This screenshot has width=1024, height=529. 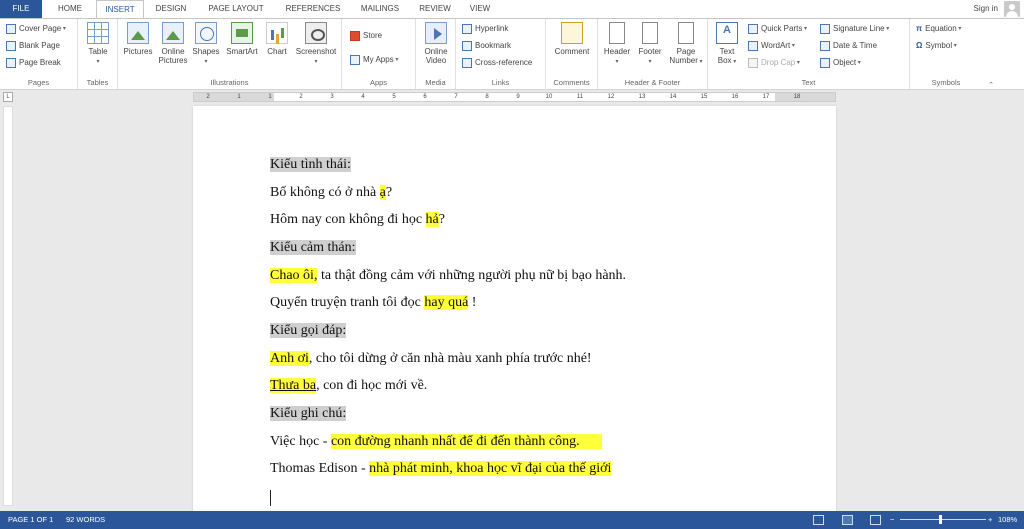 I want to click on user-avatar-icon, so click(x=1012, y=9).